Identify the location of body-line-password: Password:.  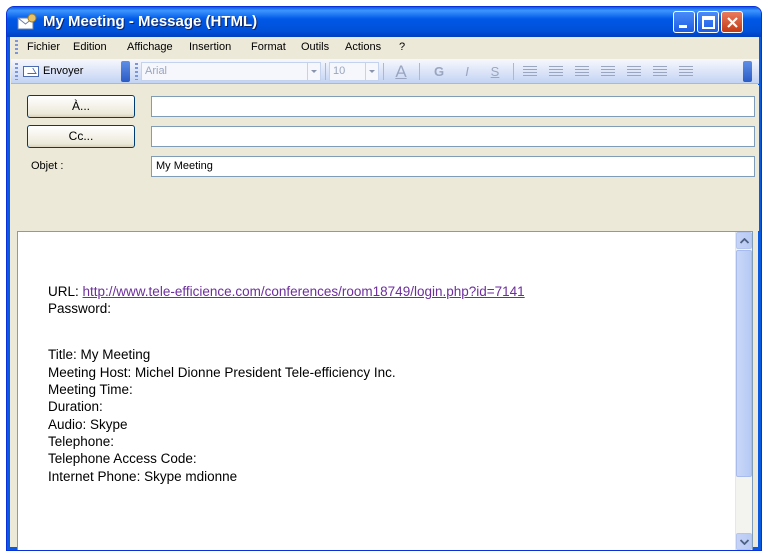
(80, 308).